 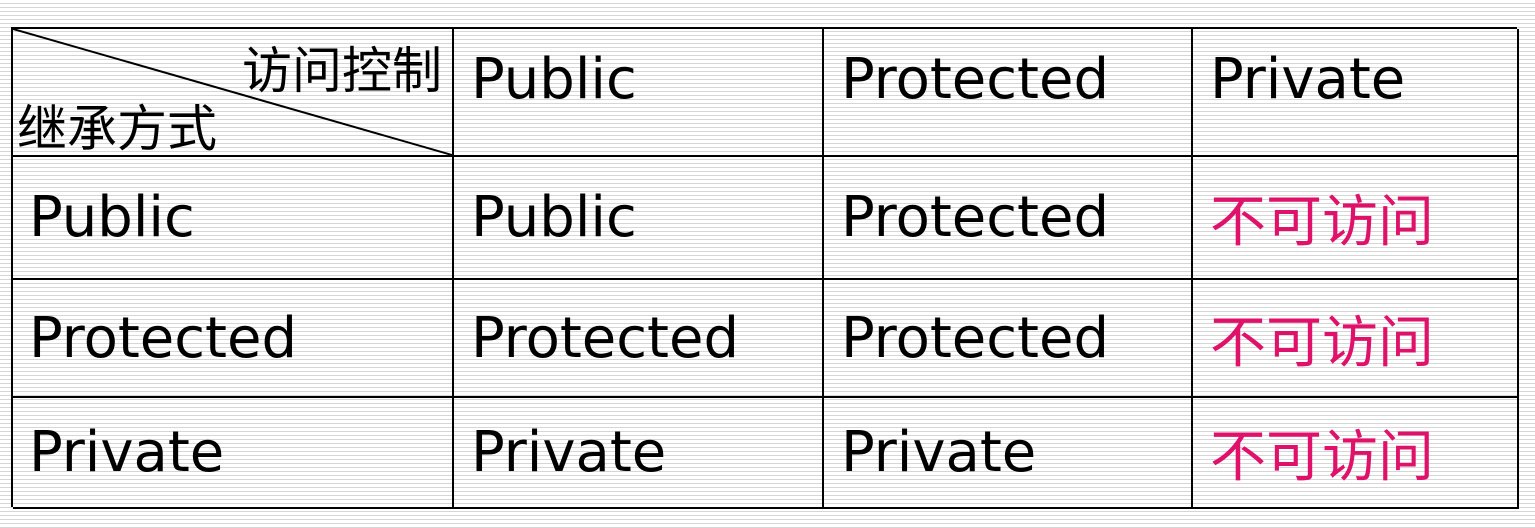 What do you see at coordinates (975, 79) in the screenshot?
I see `column-header-label: Protected` at bounding box center [975, 79].